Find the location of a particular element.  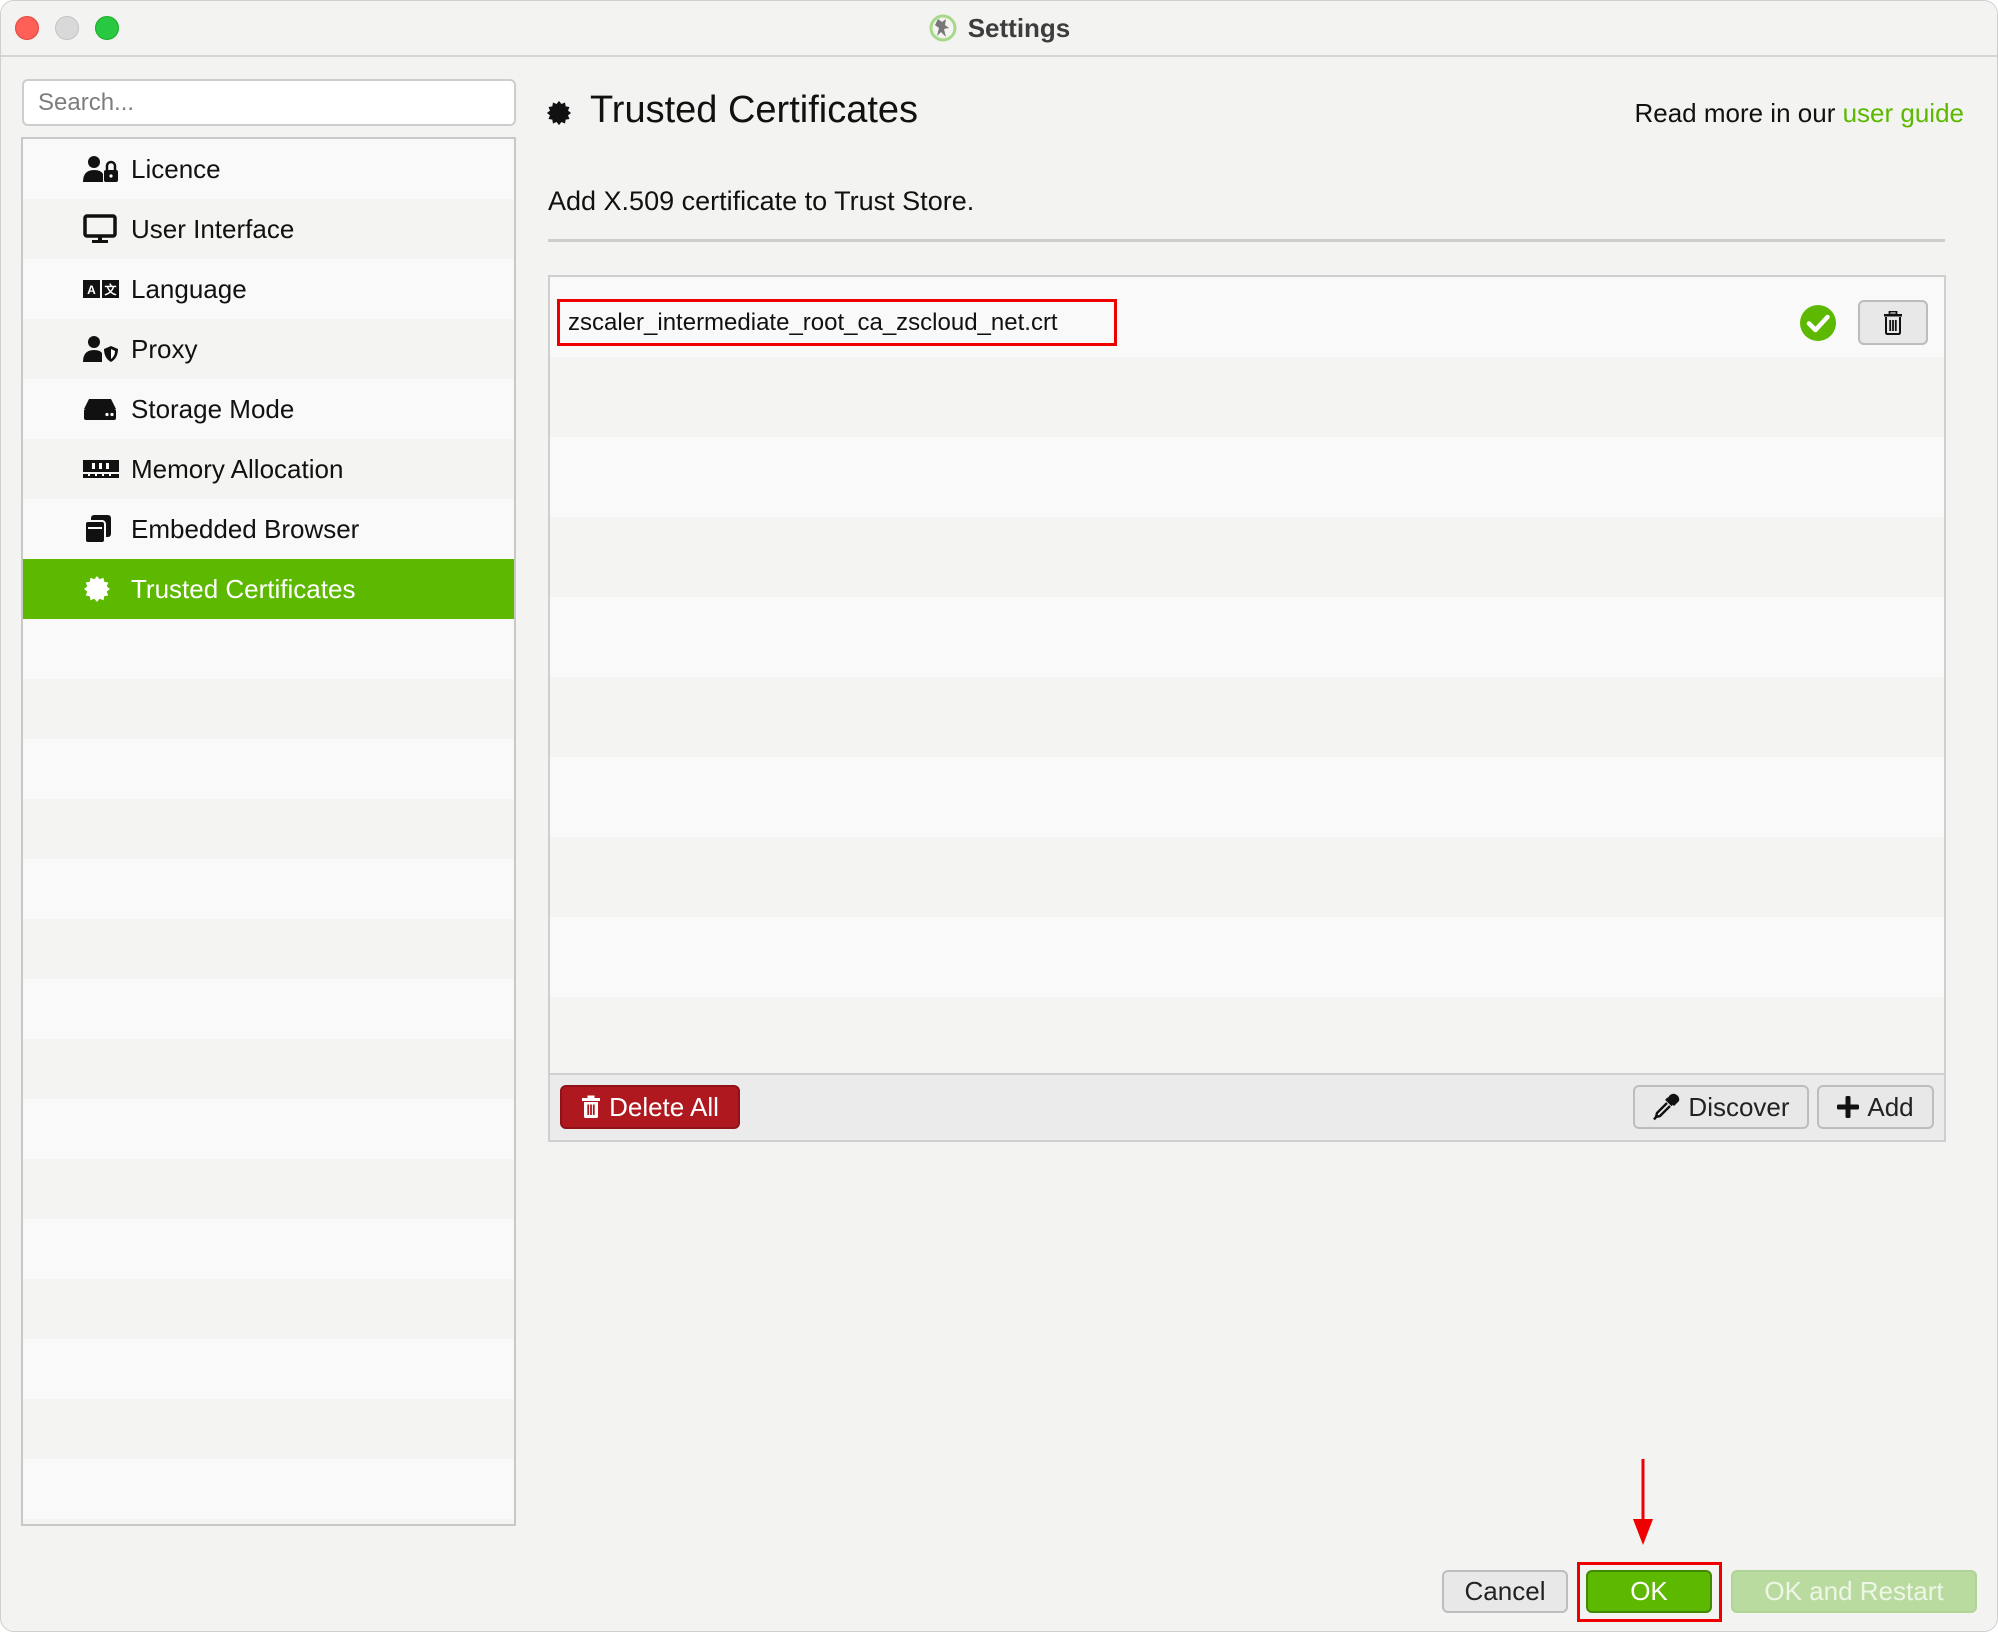

delete-all-button: Delete All is located at coordinates (650, 1107).